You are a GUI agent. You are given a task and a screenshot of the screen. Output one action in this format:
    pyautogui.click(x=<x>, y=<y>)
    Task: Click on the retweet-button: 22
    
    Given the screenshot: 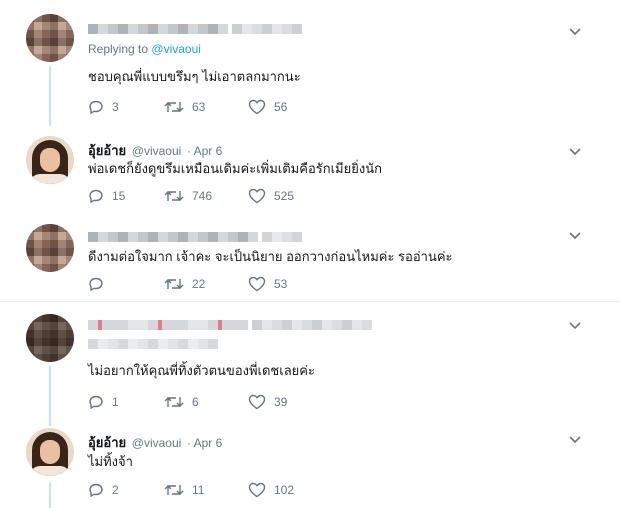 What is the action you would take?
    pyautogui.click(x=184, y=284)
    